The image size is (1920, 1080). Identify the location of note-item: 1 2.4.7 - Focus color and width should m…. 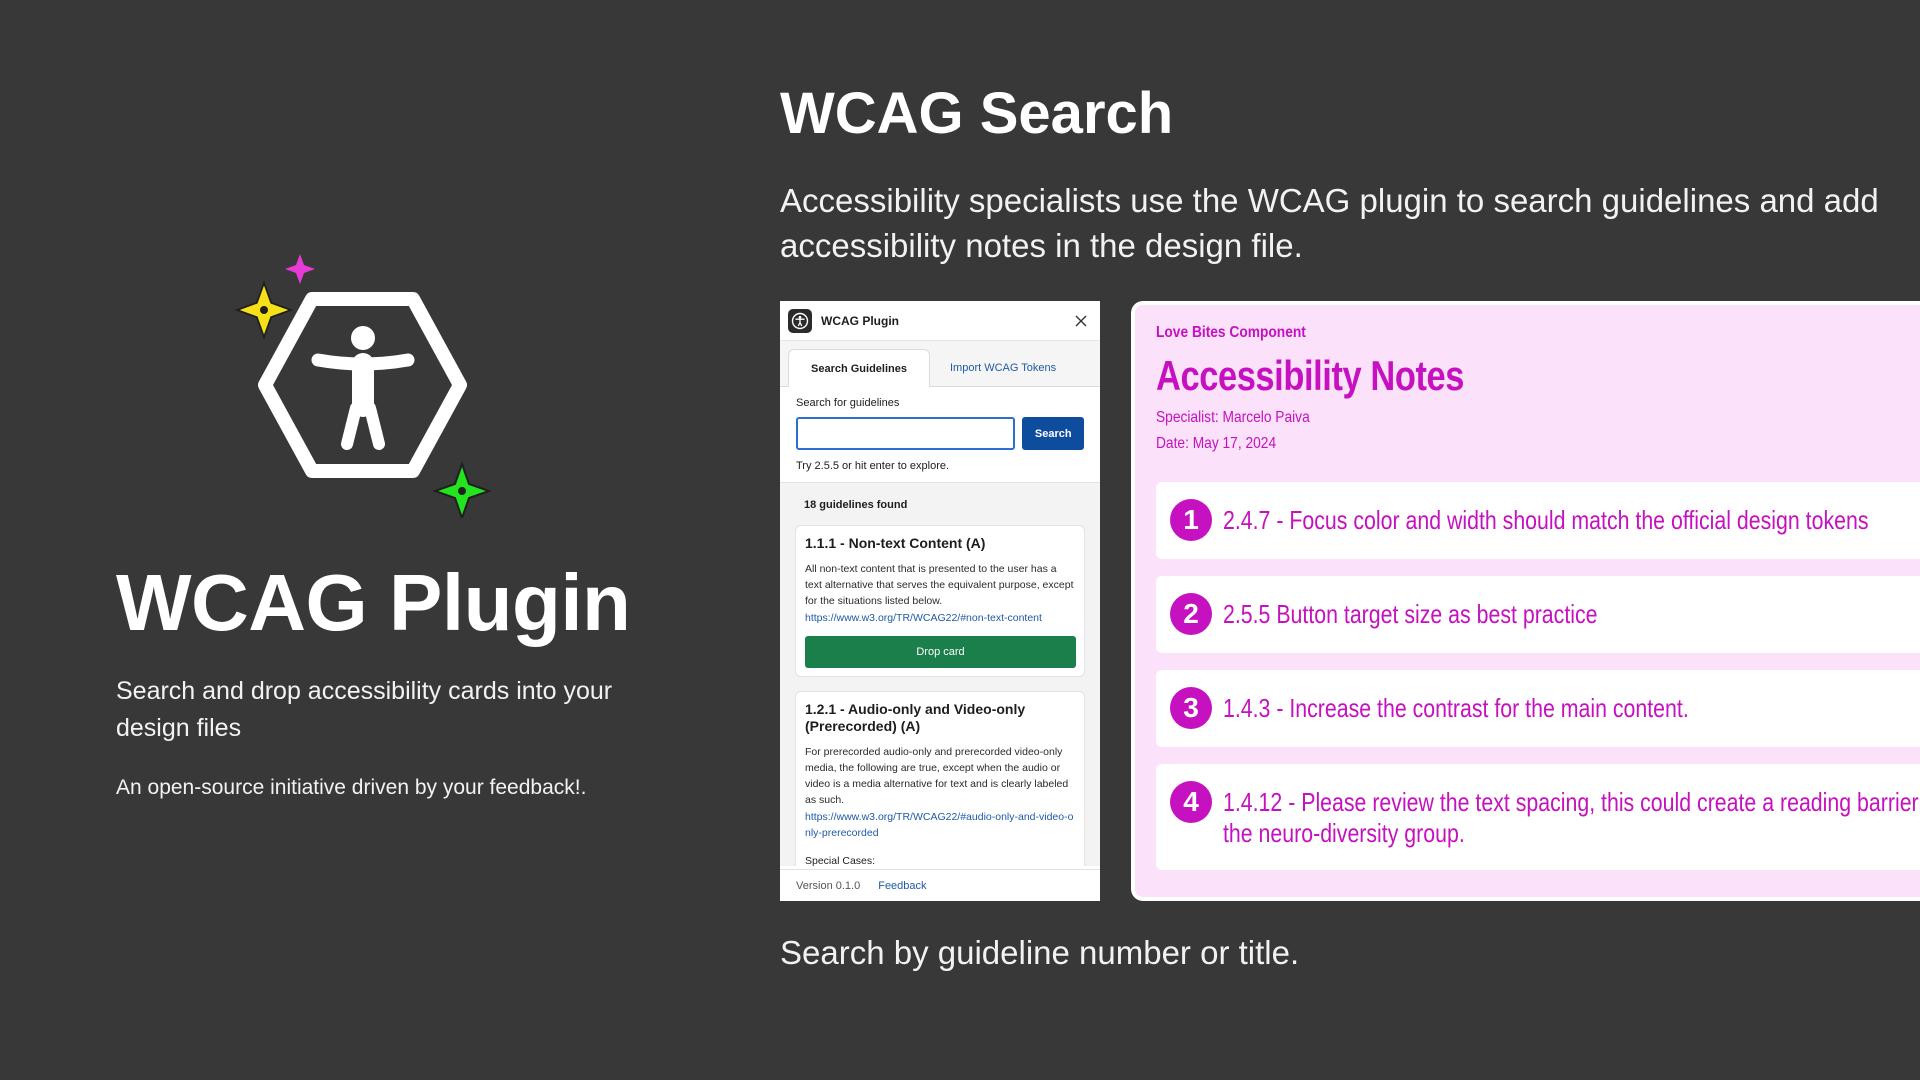
(1538, 520).